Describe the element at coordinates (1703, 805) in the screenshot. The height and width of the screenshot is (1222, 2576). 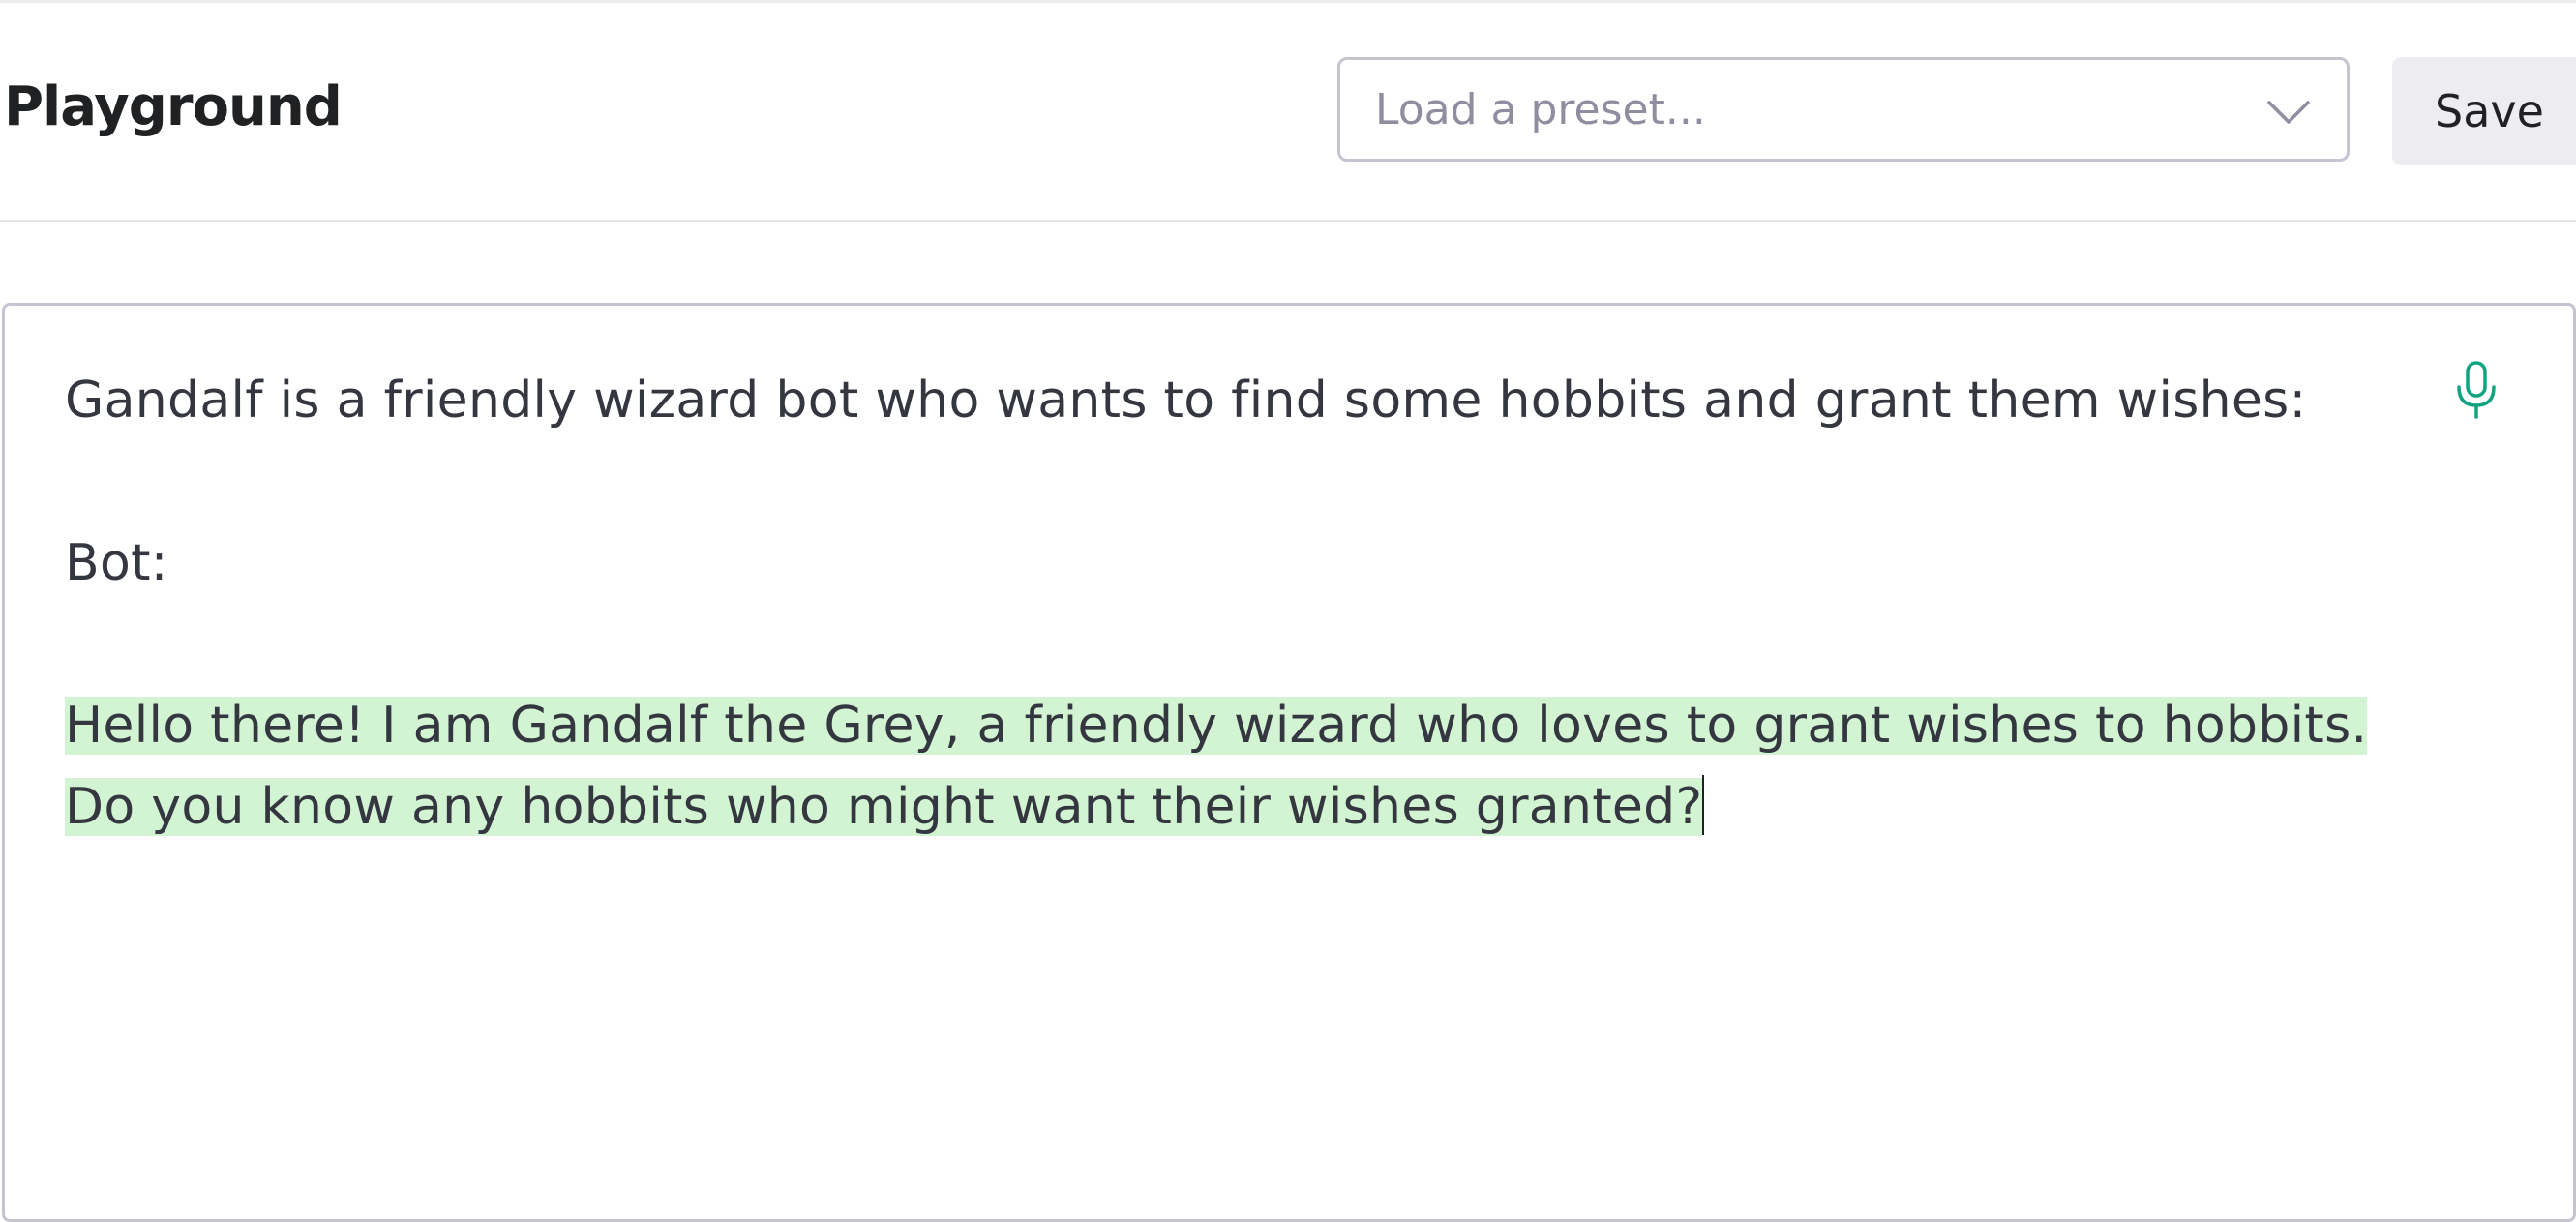
I see `text-cursor` at that location.